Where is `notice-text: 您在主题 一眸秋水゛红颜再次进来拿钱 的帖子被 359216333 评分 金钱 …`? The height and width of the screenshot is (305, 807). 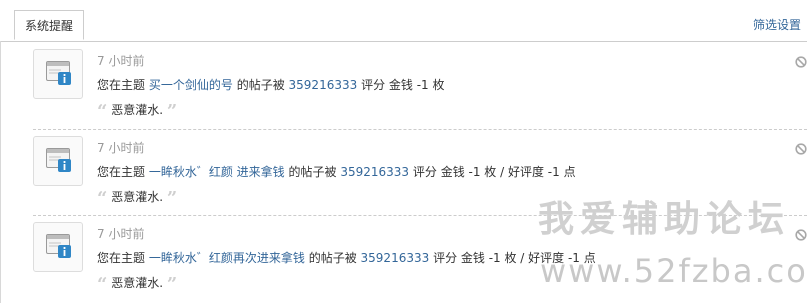 notice-text: 您在主题 一眸秋水゛红颜再次进来拿钱 的帖子被 359216333 评分 金钱 … is located at coordinates (346, 257).